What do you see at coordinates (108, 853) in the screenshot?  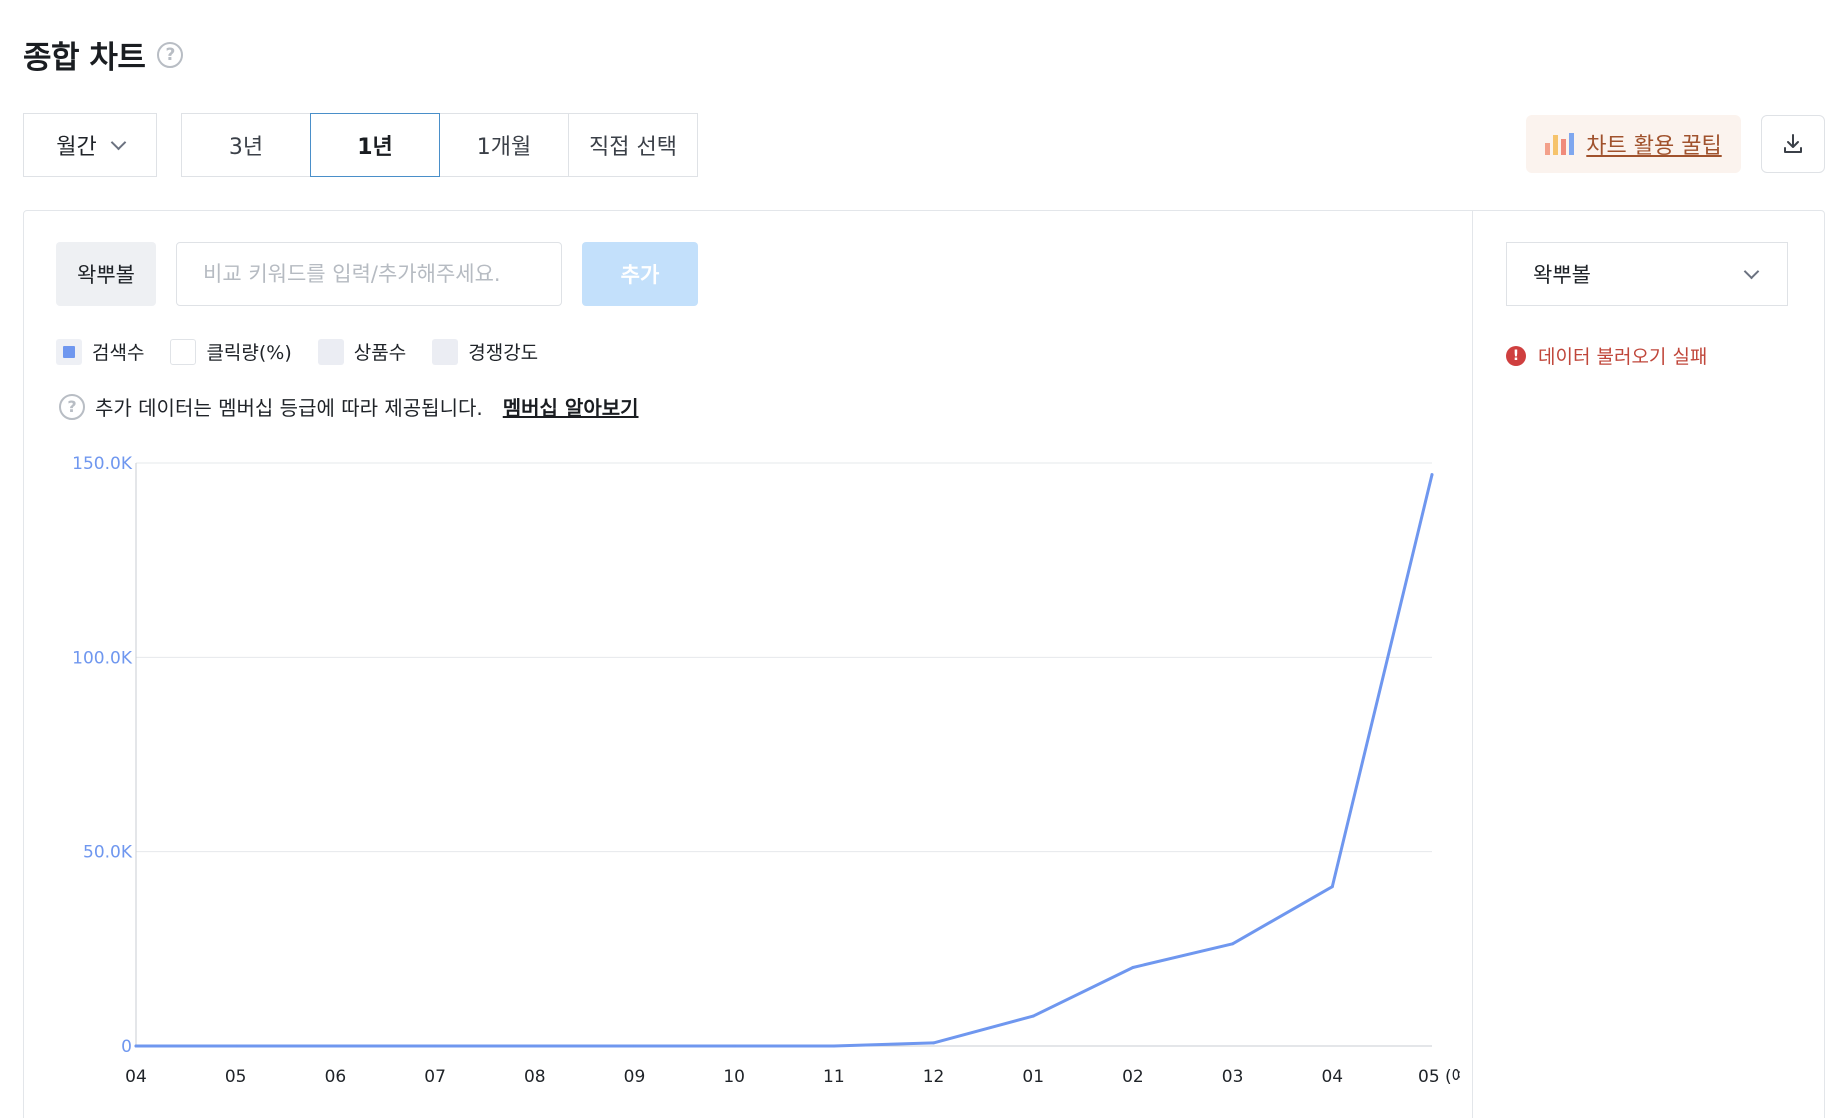 I see `y-tick-label: 50.0K` at bounding box center [108, 853].